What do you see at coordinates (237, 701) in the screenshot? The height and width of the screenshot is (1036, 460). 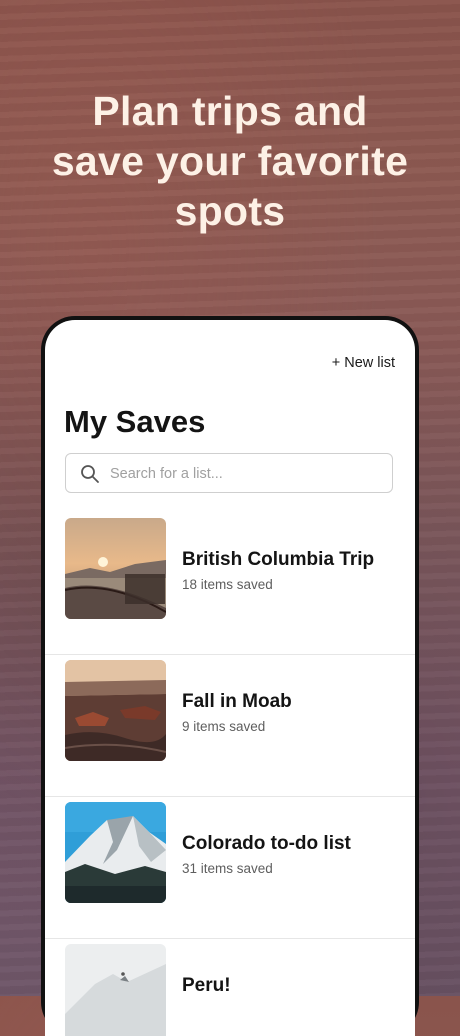 I see `list-title: Fall in Moab` at bounding box center [237, 701].